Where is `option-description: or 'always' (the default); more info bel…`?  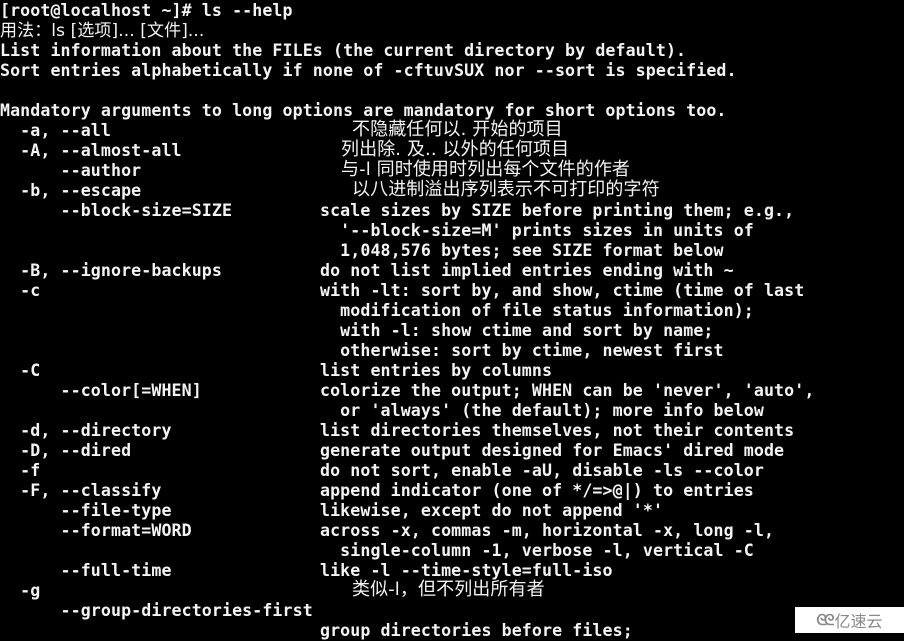 option-description: or 'always' (the default); more info bel… is located at coordinates (542, 410).